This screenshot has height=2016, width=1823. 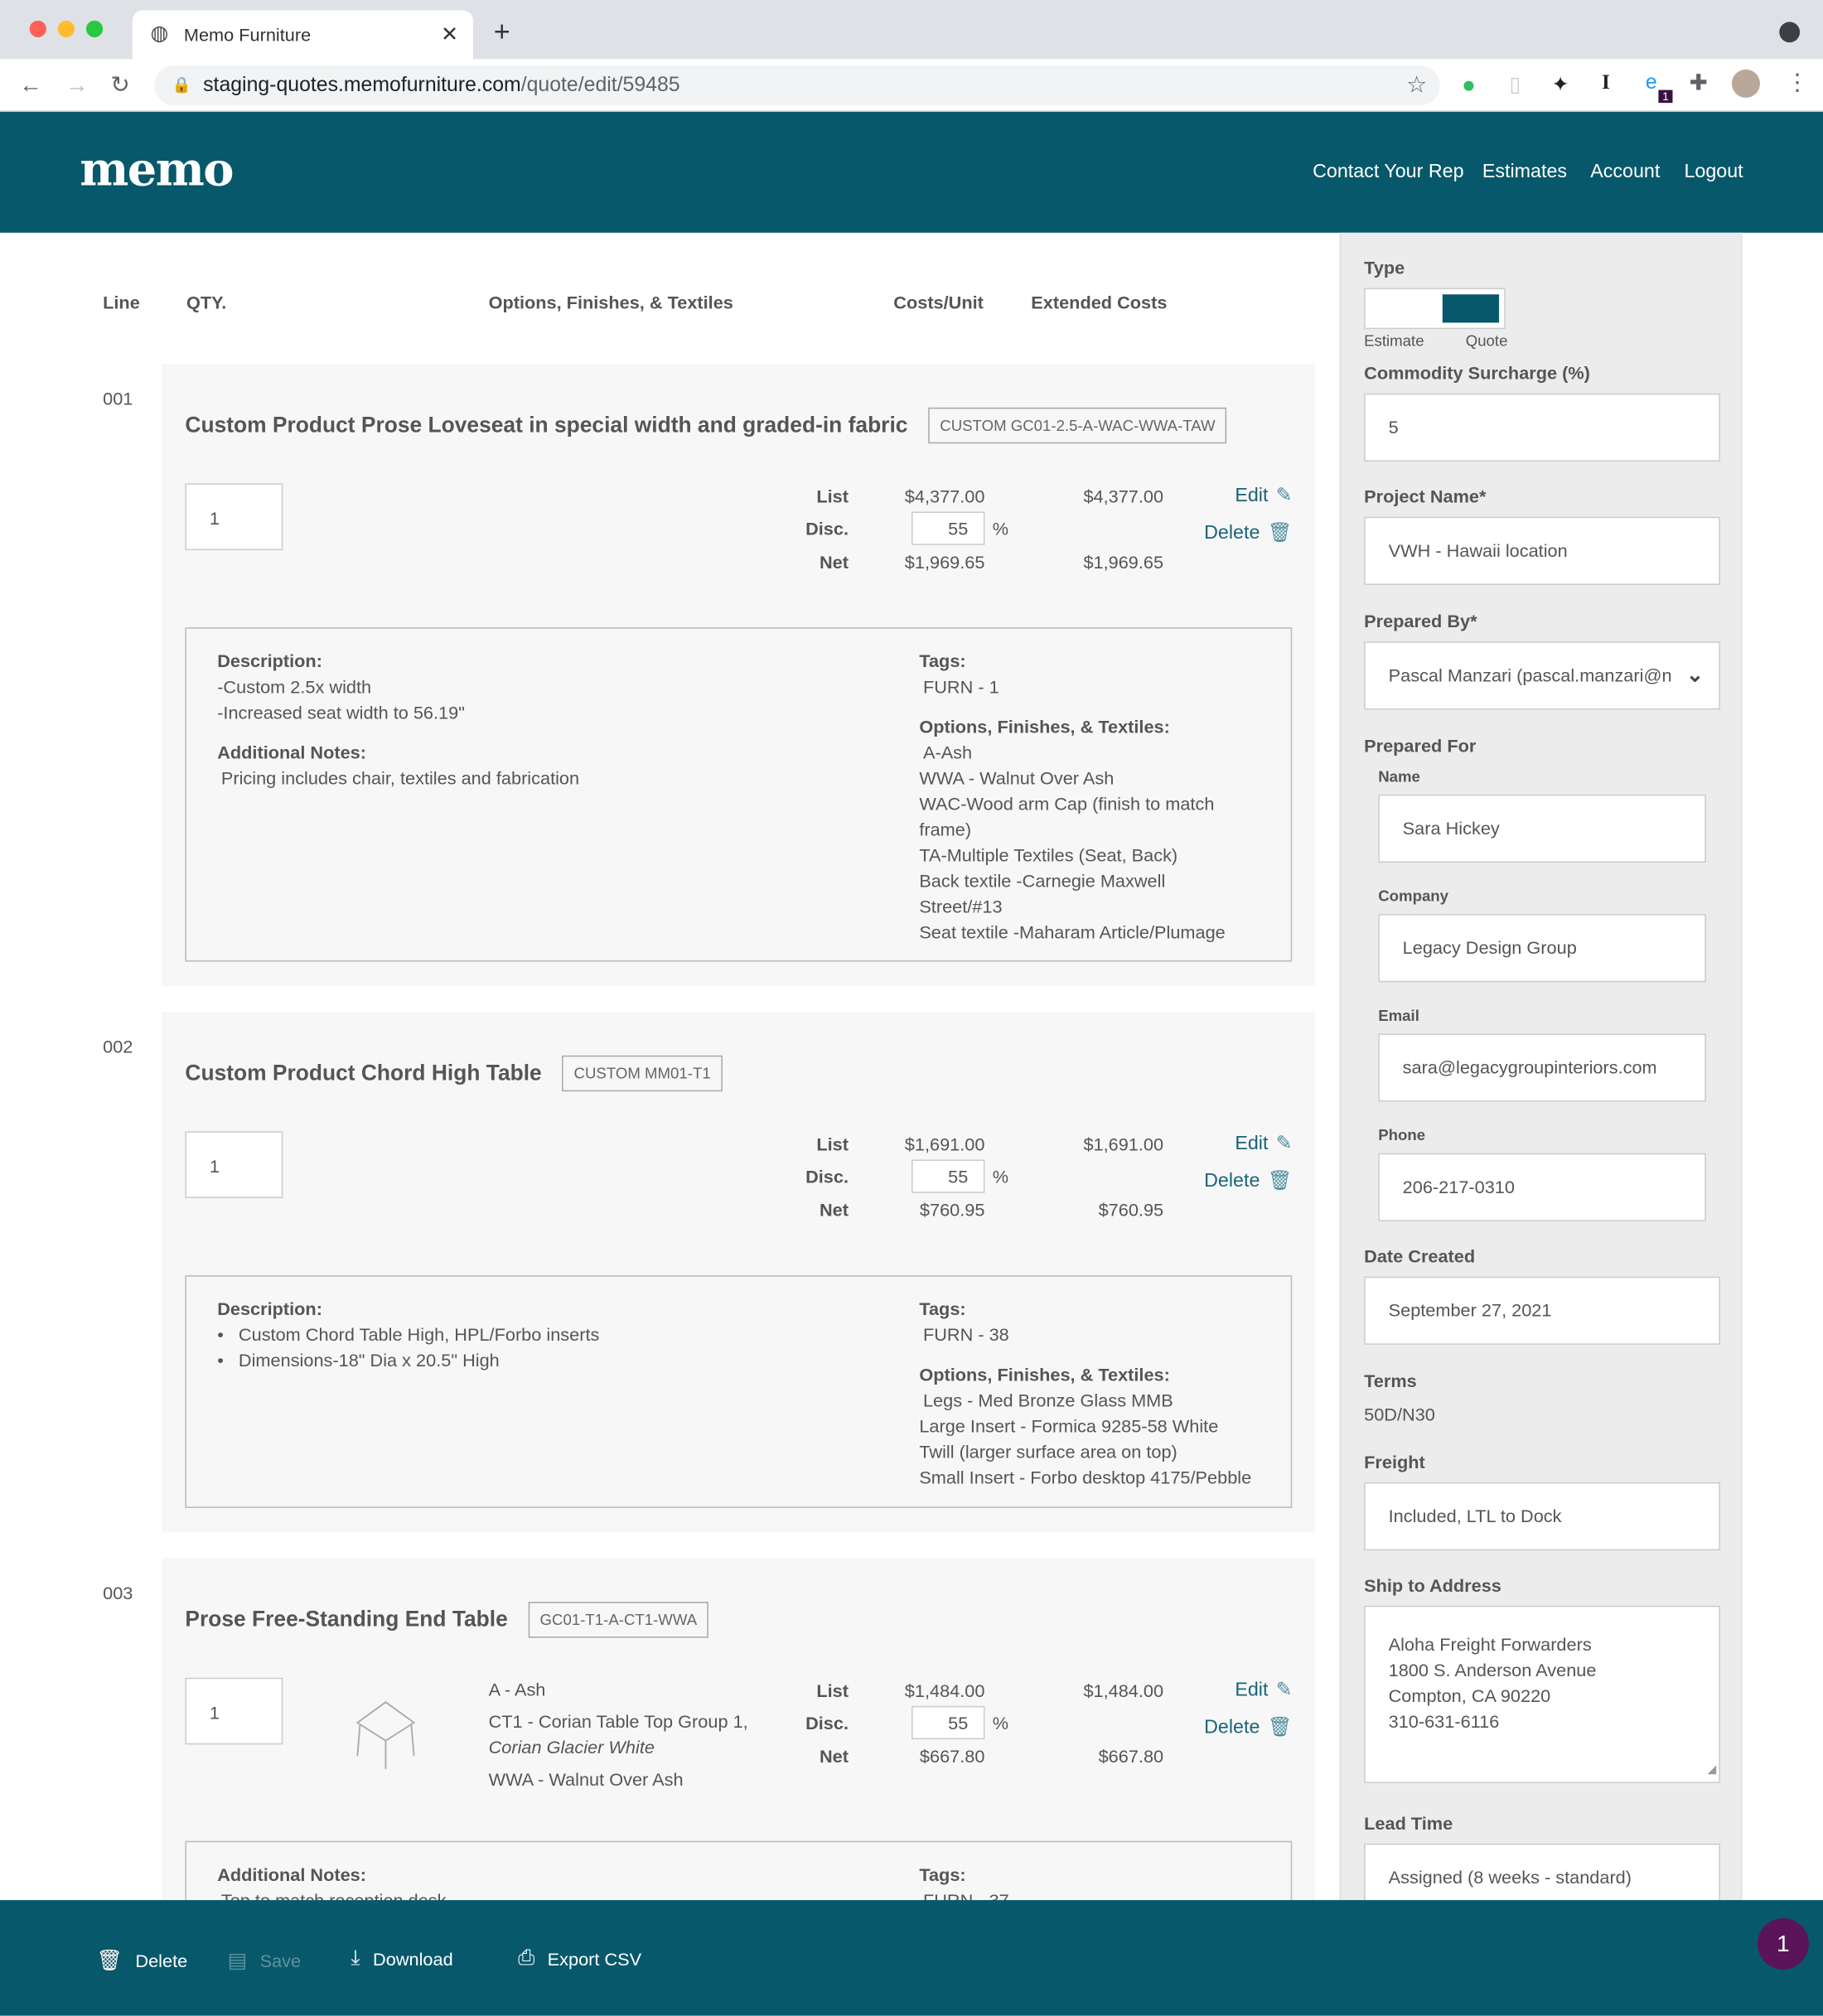 I want to click on chat-badge-button: 1, so click(x=1783, y=1943).